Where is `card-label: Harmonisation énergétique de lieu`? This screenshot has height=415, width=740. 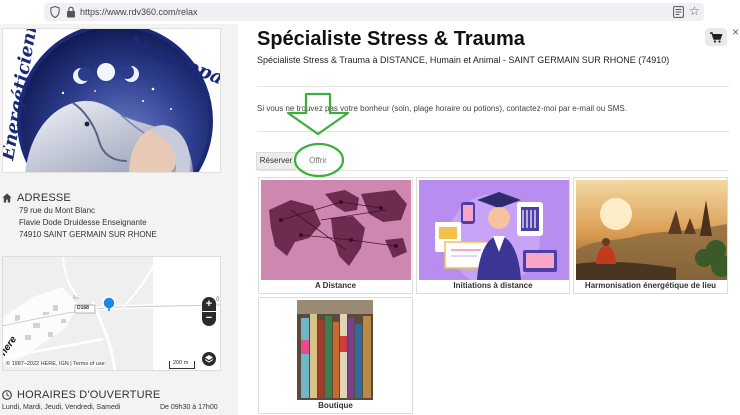 card-label: Harmonisation énergétique de lieu is located at coordinates (650, 285).